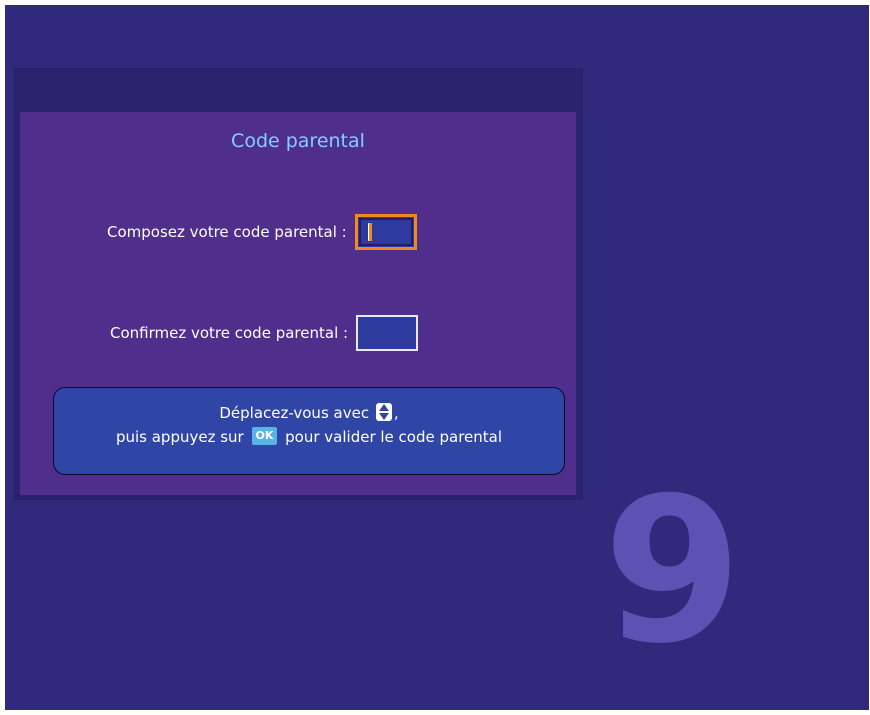 The image size is (870, 715). What do you see at coordinates (229, 333) in the screenshot?
I see `confirm-code-label: Confirmez votre code parental :` at bounding box center [229, 333].